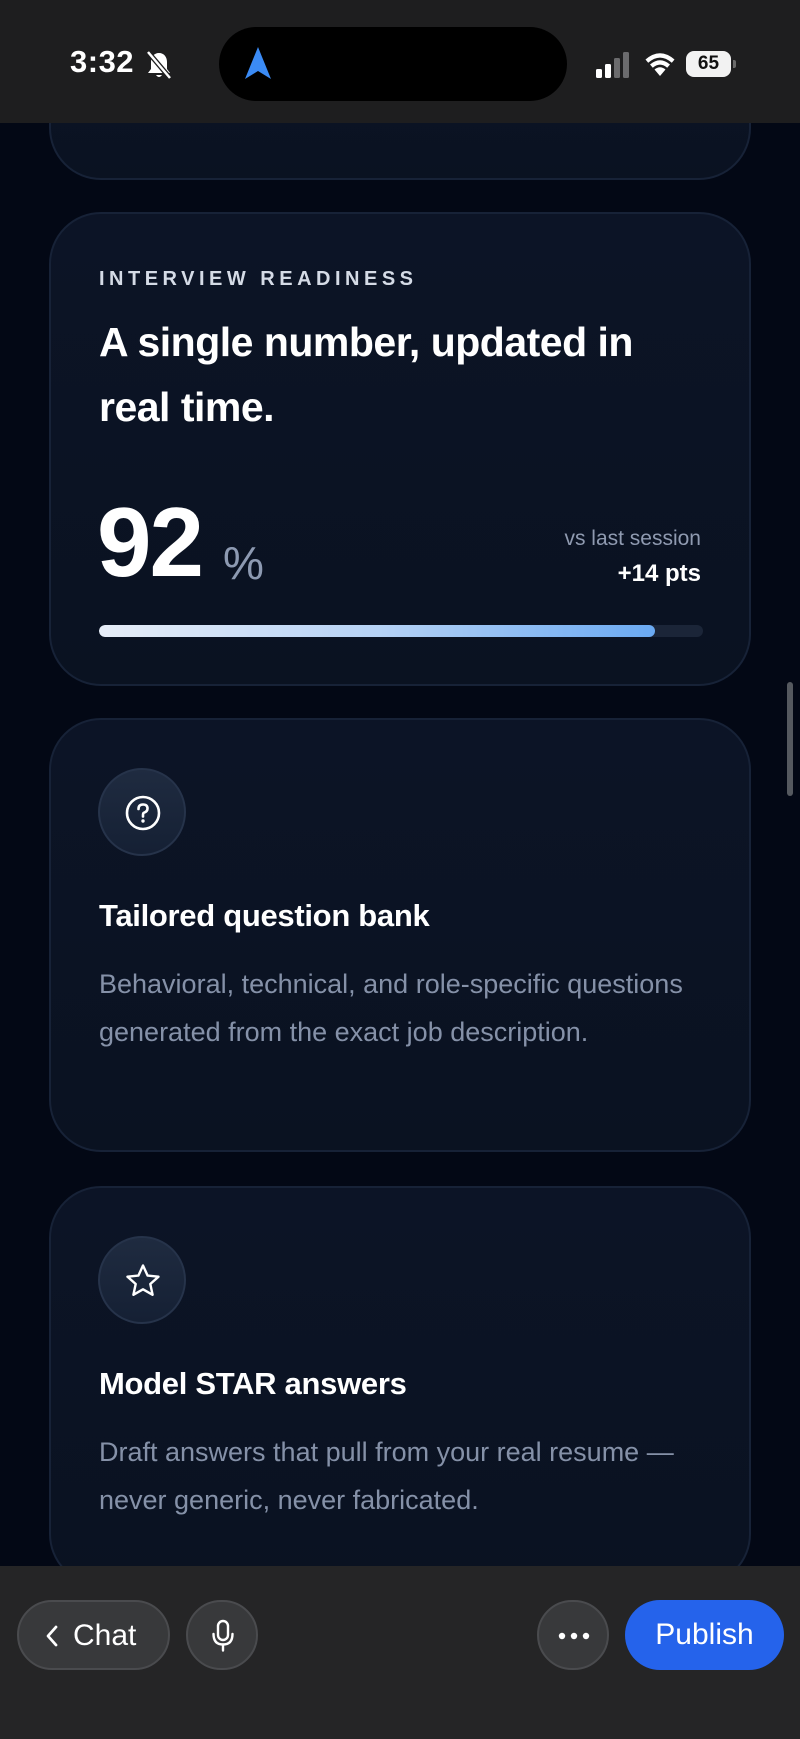 The height and width of the screenshot is (1739, 800). Describe the element at coordinates (612, 65) in the screenshot. I see `cellular-signal-icon` at that location.